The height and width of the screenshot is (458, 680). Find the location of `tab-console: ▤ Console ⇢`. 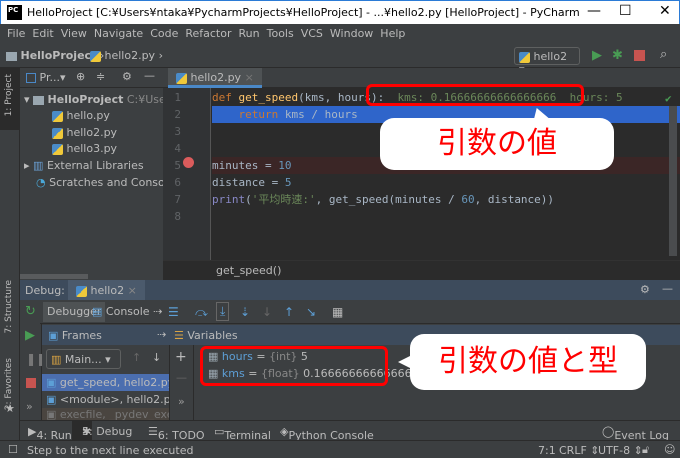

tab-console: ▤ Console ⇢ is located at coordinates (127, 311).